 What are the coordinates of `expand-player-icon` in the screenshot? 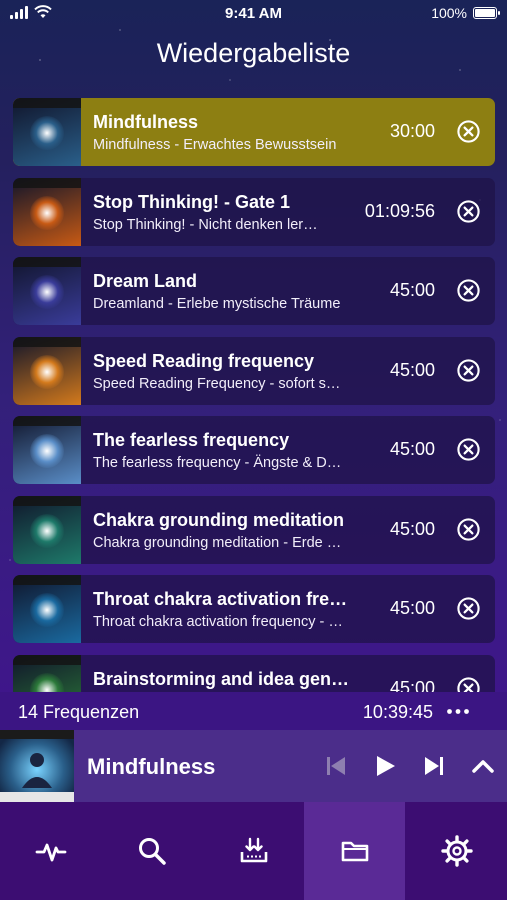 It's located at (483, 766).